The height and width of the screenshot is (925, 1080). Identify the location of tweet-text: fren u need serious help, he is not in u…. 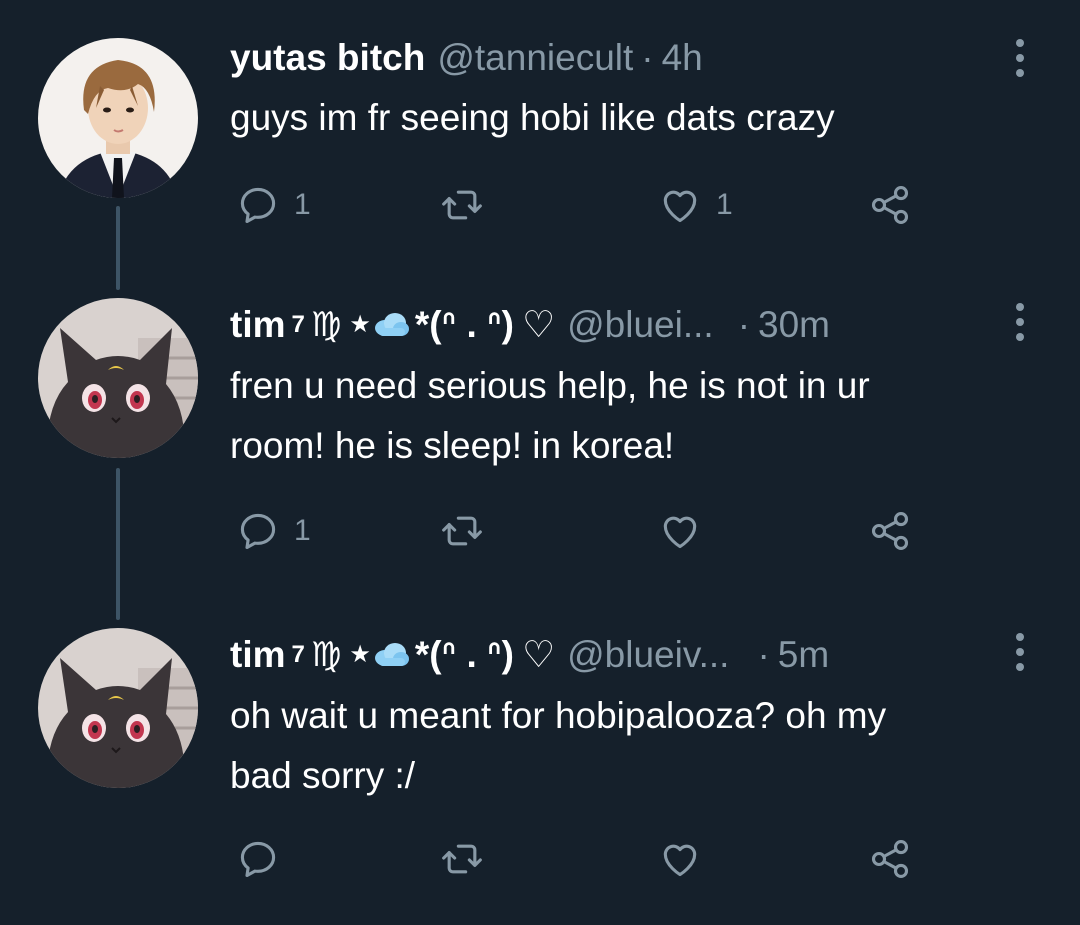
(550, 415).